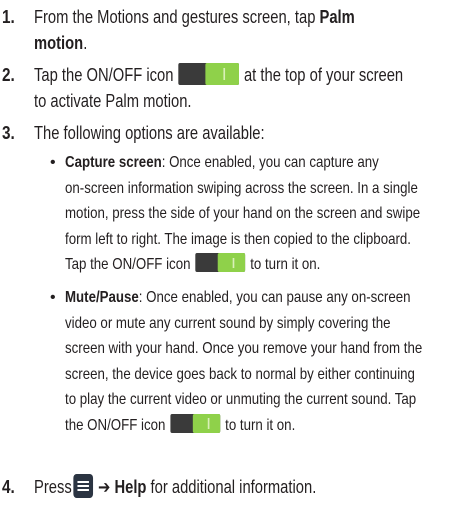 The height and width of the screenshot is (506, 472). What do you see at coordinates (8, 133) in the screenshot?
I see `step-number: 3.` at bounding box center [8, 133].